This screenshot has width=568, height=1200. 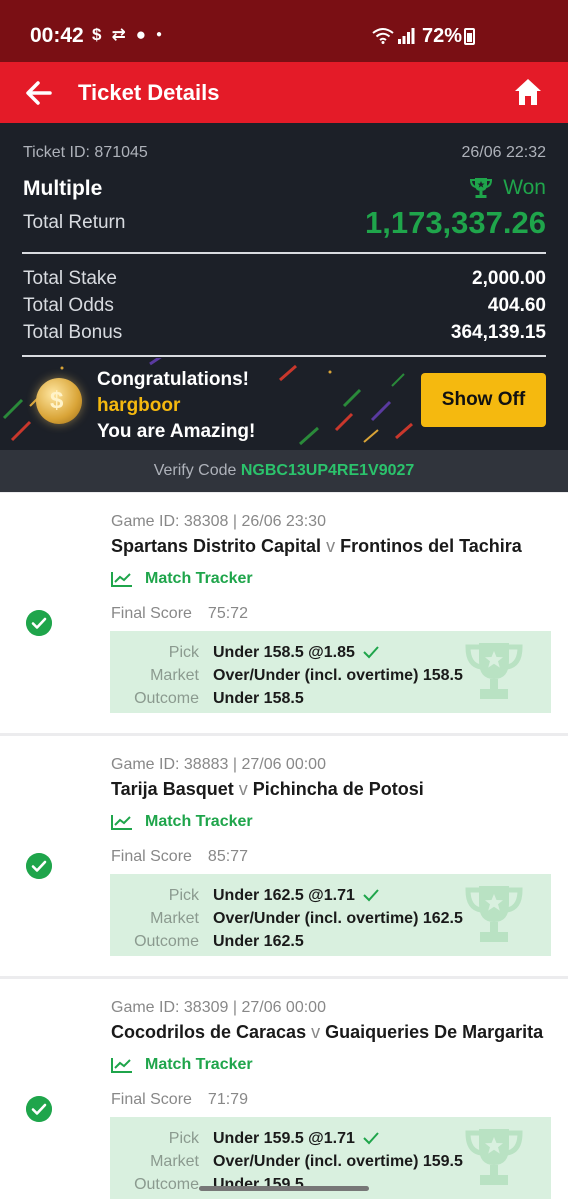 What do you see at coordinates (139, 405) in the screenshot?
I see `username: hargboor` at bounding box center [139, 405].